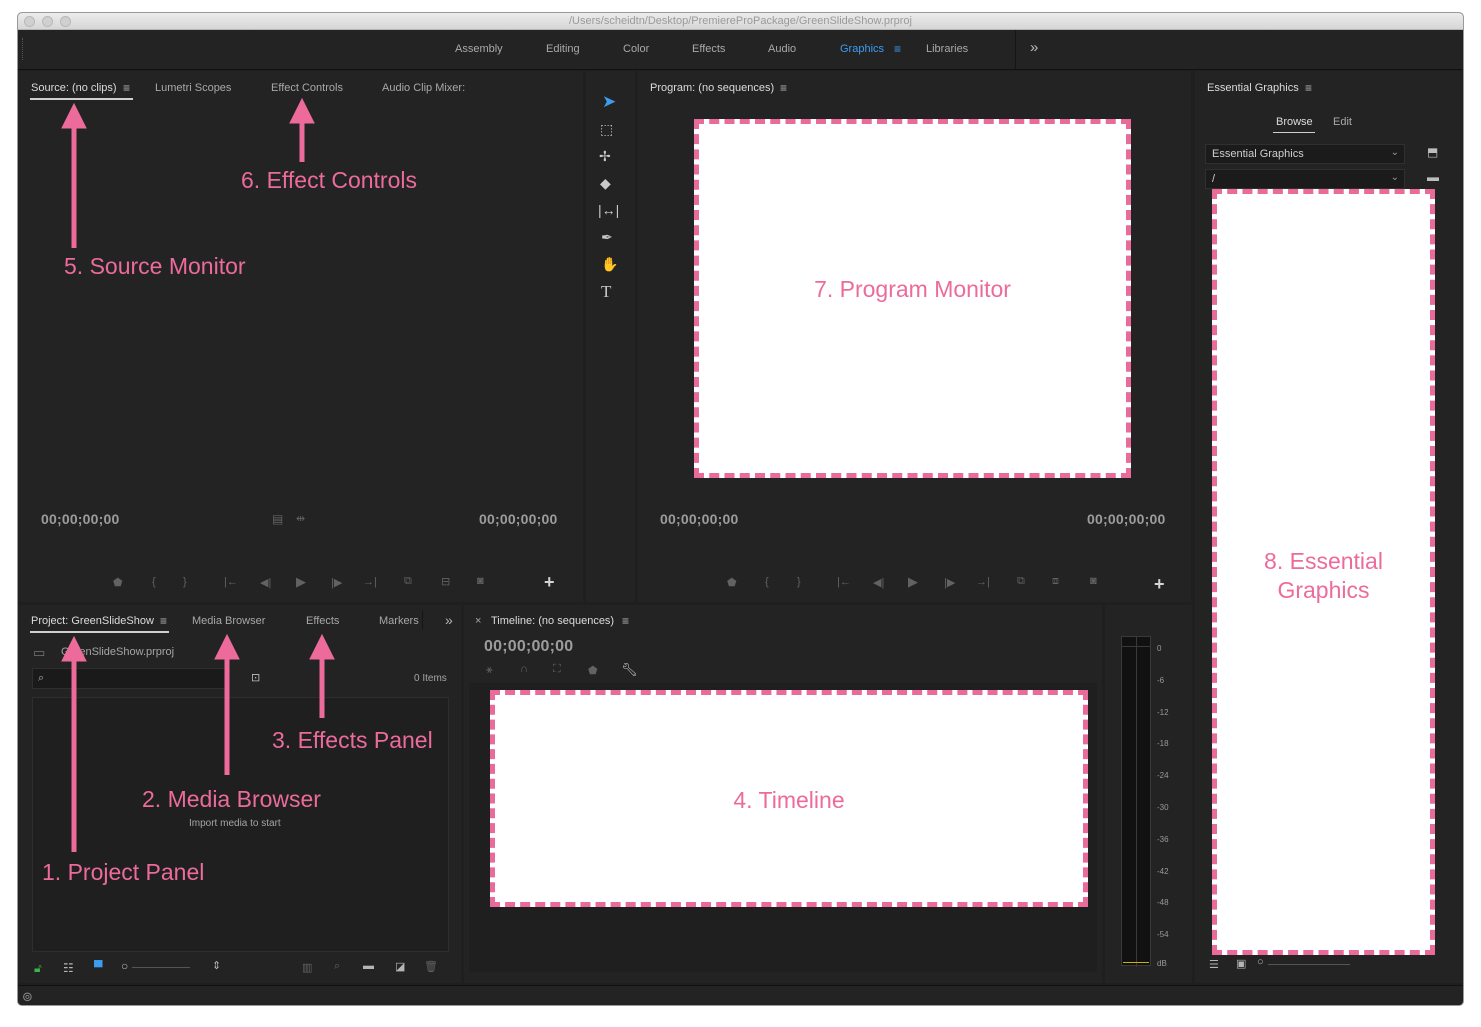 The width and height of the screenshot is (1481, 1027). Describe the element at coordinates (198, 474) in the screenshot. I see `annotation-arrows` at that location.